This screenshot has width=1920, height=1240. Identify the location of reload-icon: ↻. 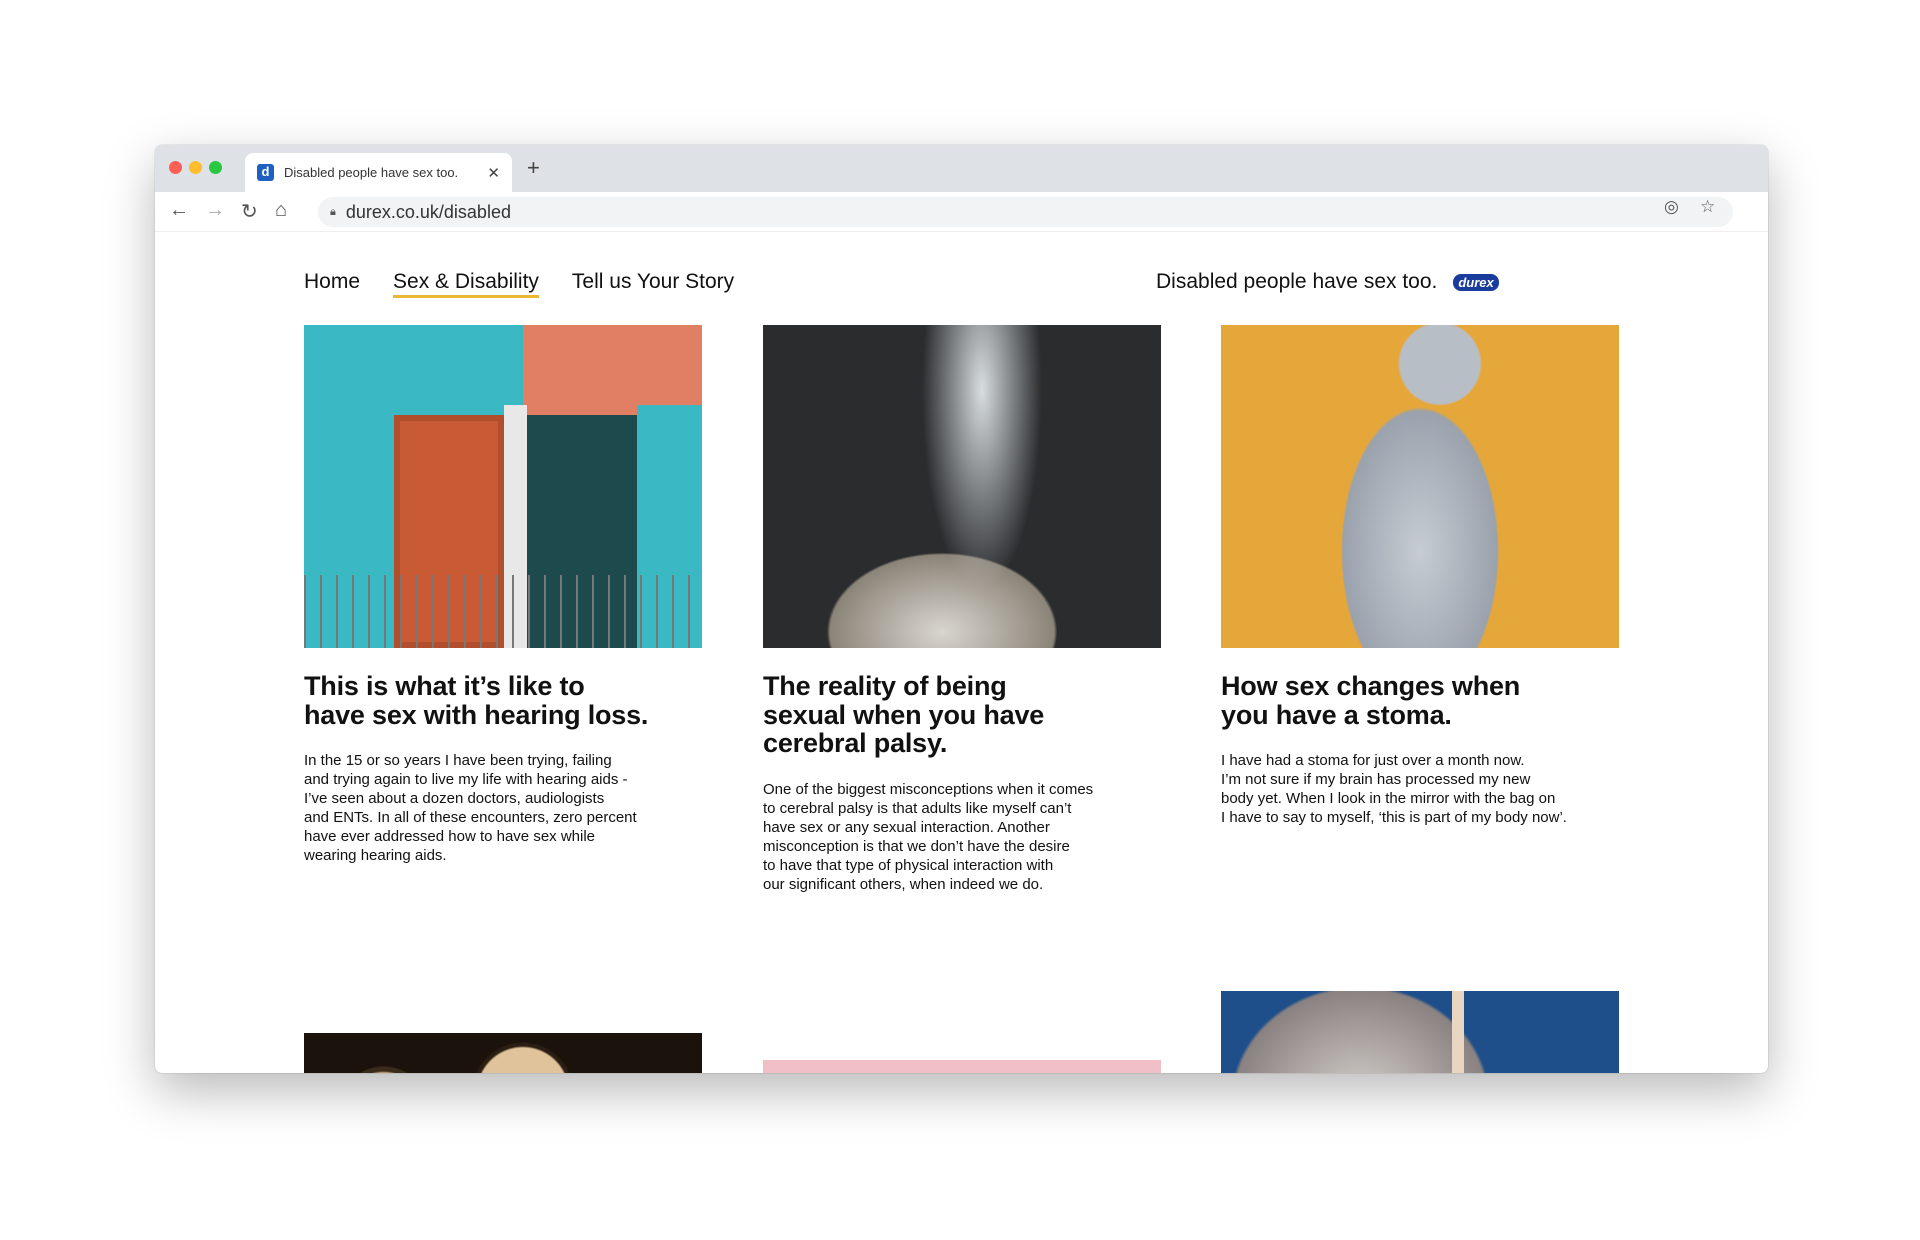
(249, 211).